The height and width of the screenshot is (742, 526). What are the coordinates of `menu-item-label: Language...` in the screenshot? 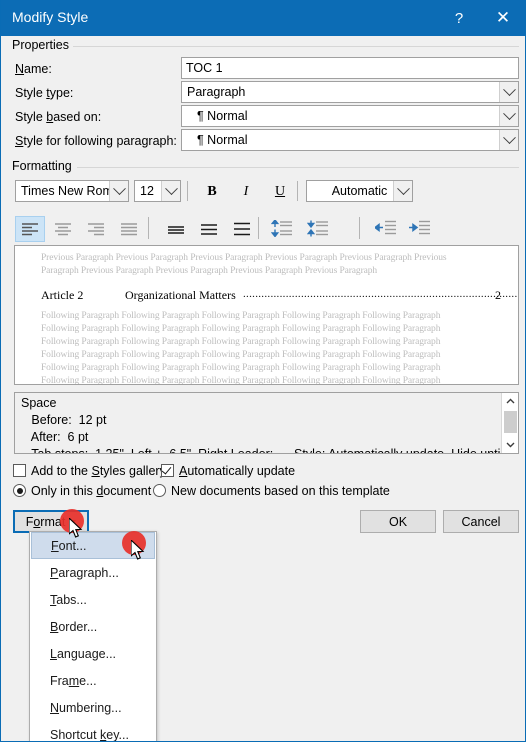 It's located at (83, 653).